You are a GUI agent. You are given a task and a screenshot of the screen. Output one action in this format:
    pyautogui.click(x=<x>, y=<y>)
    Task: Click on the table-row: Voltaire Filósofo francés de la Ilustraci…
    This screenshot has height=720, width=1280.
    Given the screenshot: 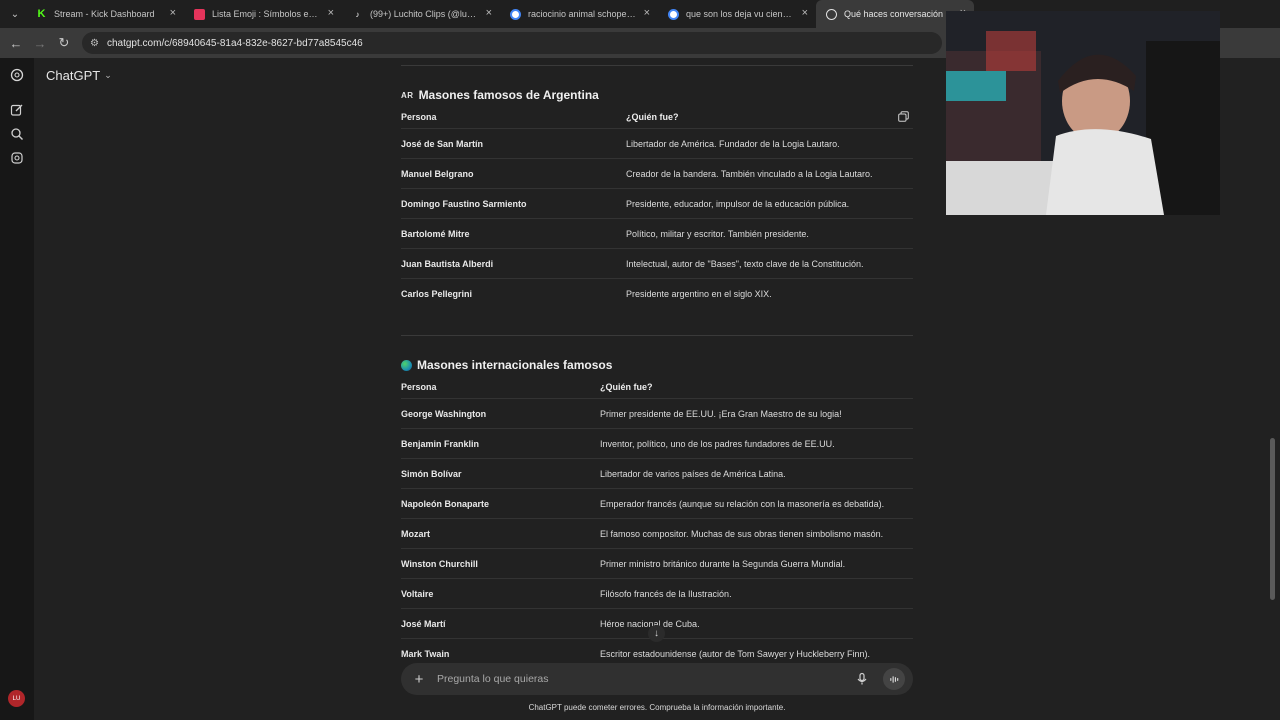 What is the action you would take?
    pyautogui.click(x=657, y=593)
    